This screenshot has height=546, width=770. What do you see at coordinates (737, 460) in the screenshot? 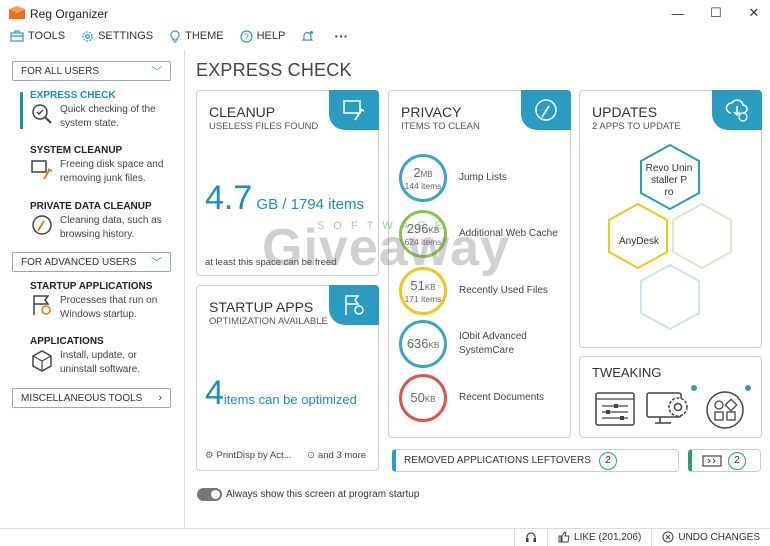
I see `leftovers-count-2: 2` at bounding box center [737, 460].